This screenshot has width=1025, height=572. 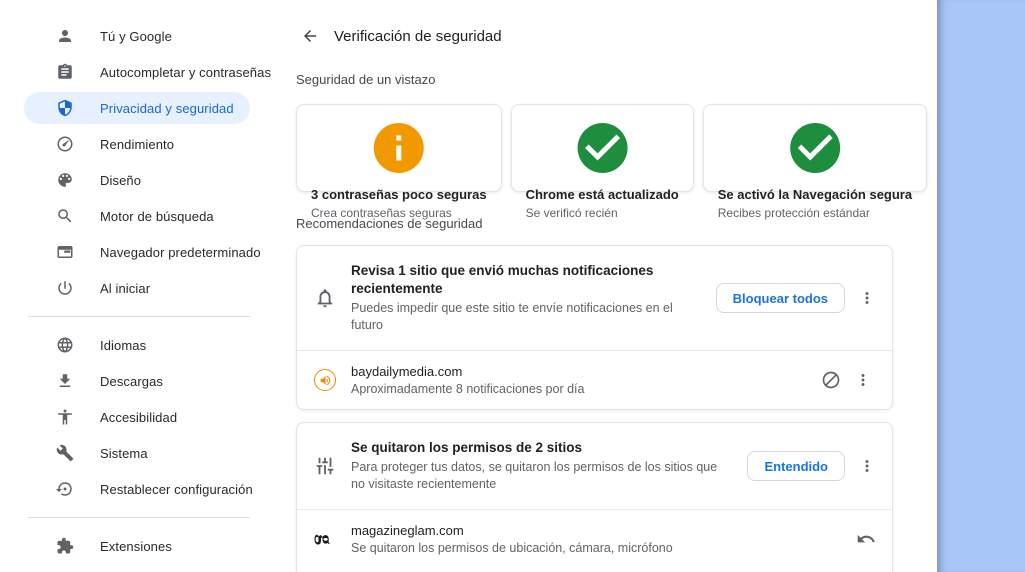 I want to click on card-subtitle: Recibes protección estándar, so click(x=793, y=213).